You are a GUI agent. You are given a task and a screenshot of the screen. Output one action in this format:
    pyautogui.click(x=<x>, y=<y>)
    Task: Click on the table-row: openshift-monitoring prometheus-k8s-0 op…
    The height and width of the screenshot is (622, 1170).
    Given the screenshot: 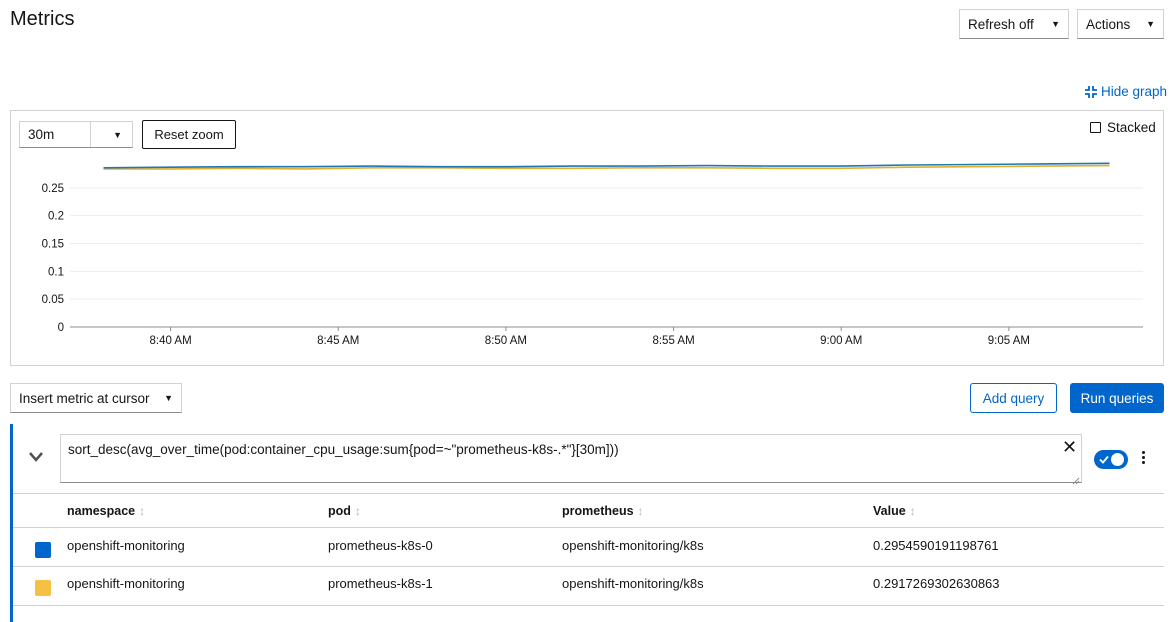 What is the action you would take?
    pyautogui.click(x=588, y=547)
    